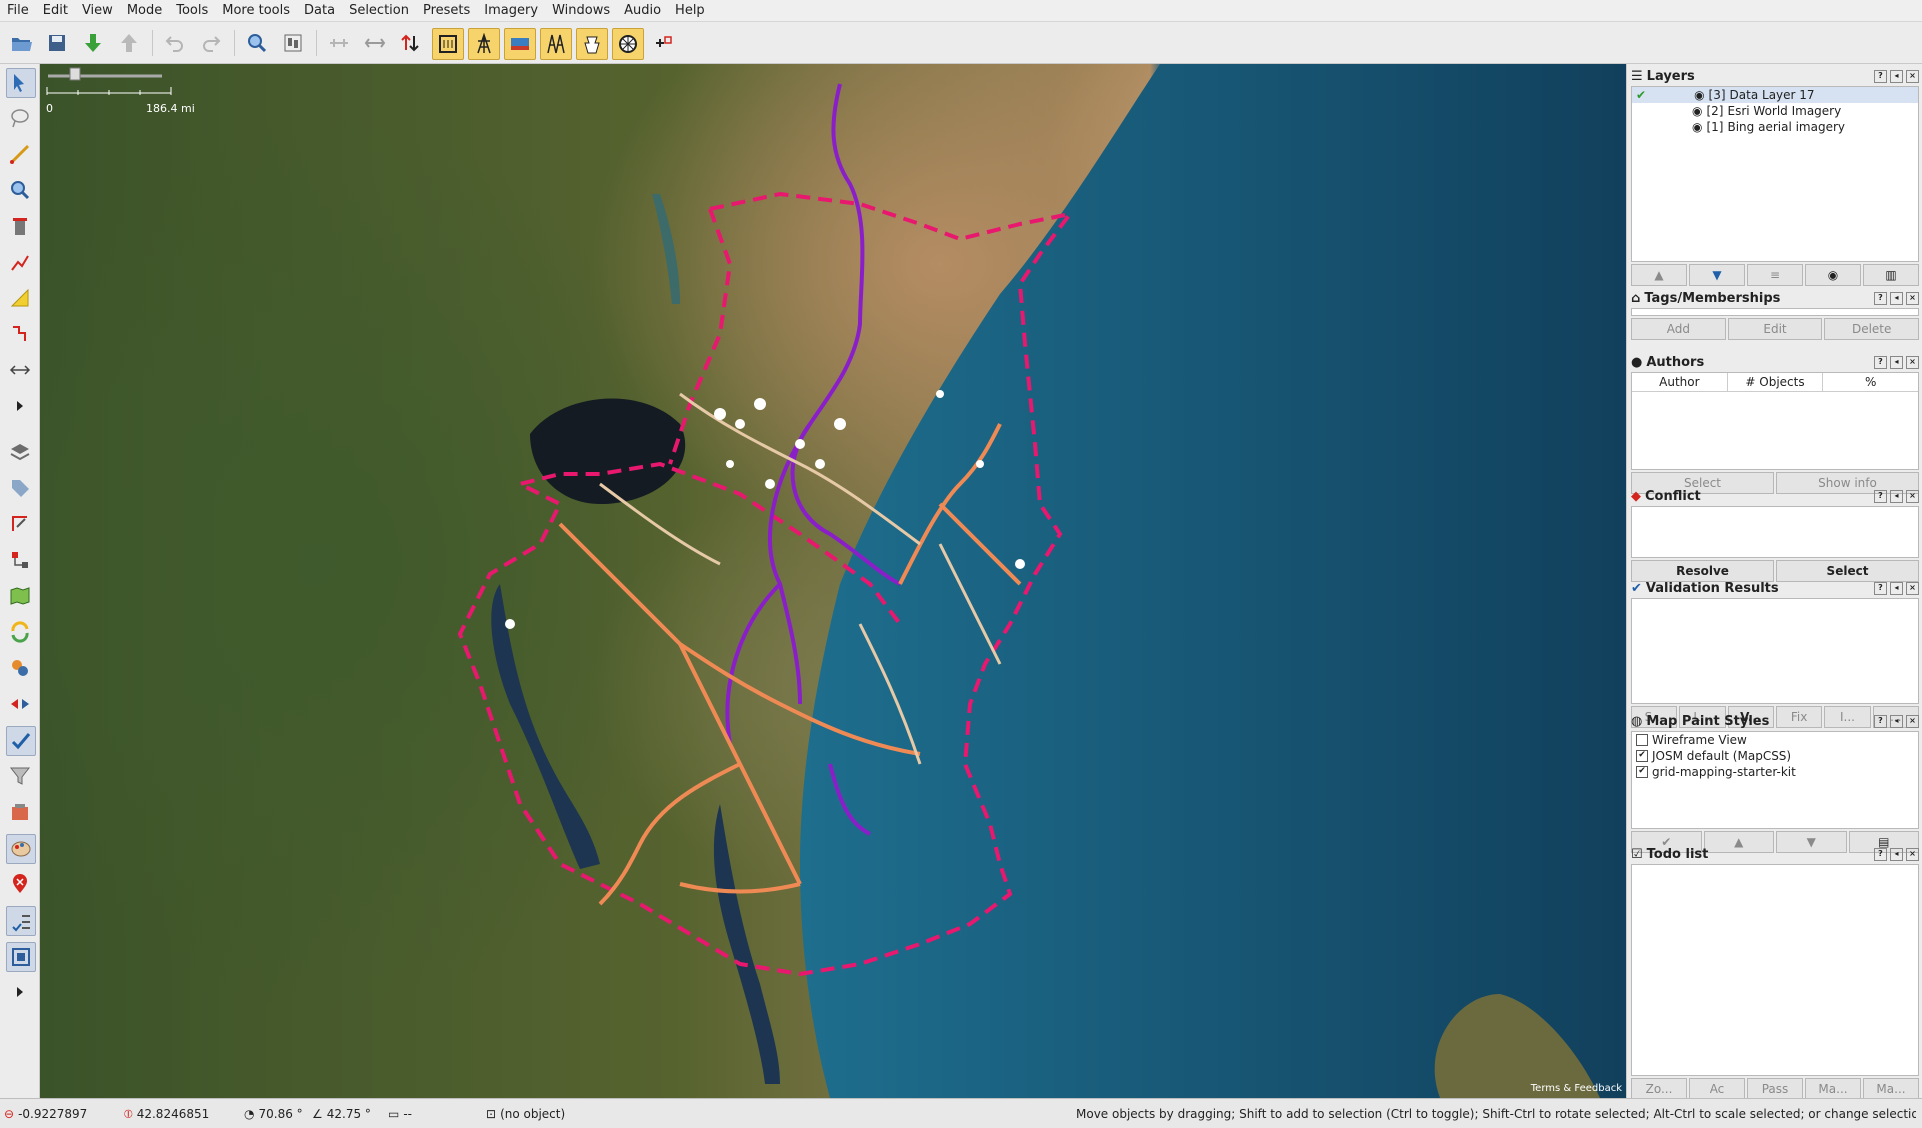 The width and height of the screenshot is (1922, 1128). I want to click on layers-toggle-icon, so click(20, 452).